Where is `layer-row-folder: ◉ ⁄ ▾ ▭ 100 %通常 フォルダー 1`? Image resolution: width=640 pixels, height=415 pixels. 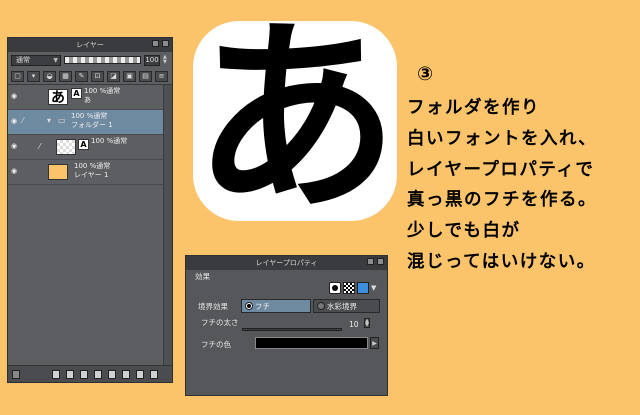
layer-row-folder: ◉ ⁄ ▾ ▭ 100 %通常 フォルダー 1 is located at coordinates (90, 122).